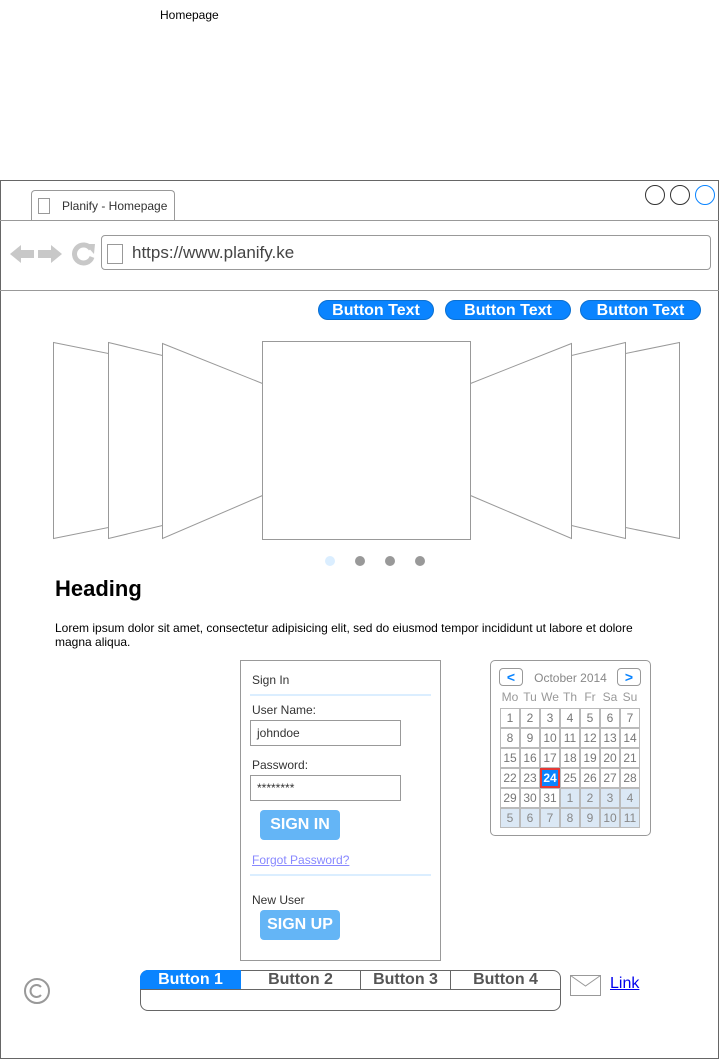 This screenshot has height=1061, width=721. What do you see at coordinates (213, 253) in the screenshot?
I see `url-text: https://www.planify.ke` at bounding box center [213, 253].